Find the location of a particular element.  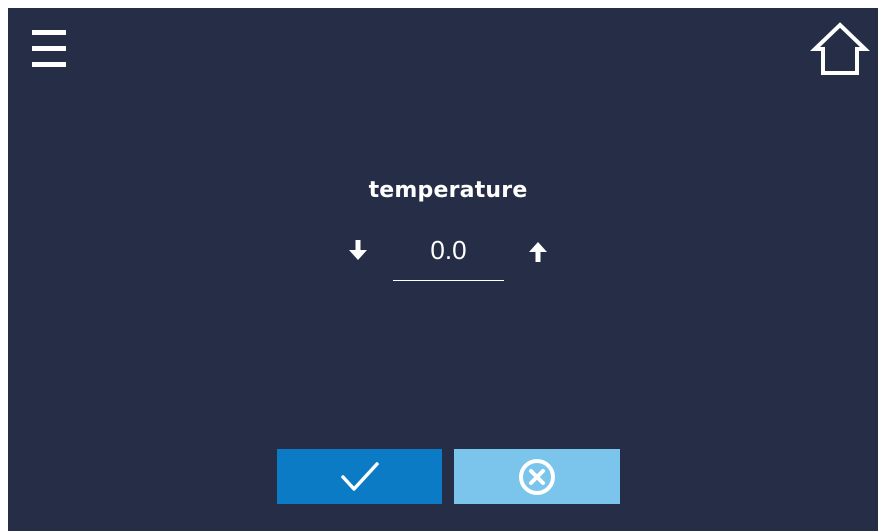

cancel-circle-icon is located at coordinates (537, 477).